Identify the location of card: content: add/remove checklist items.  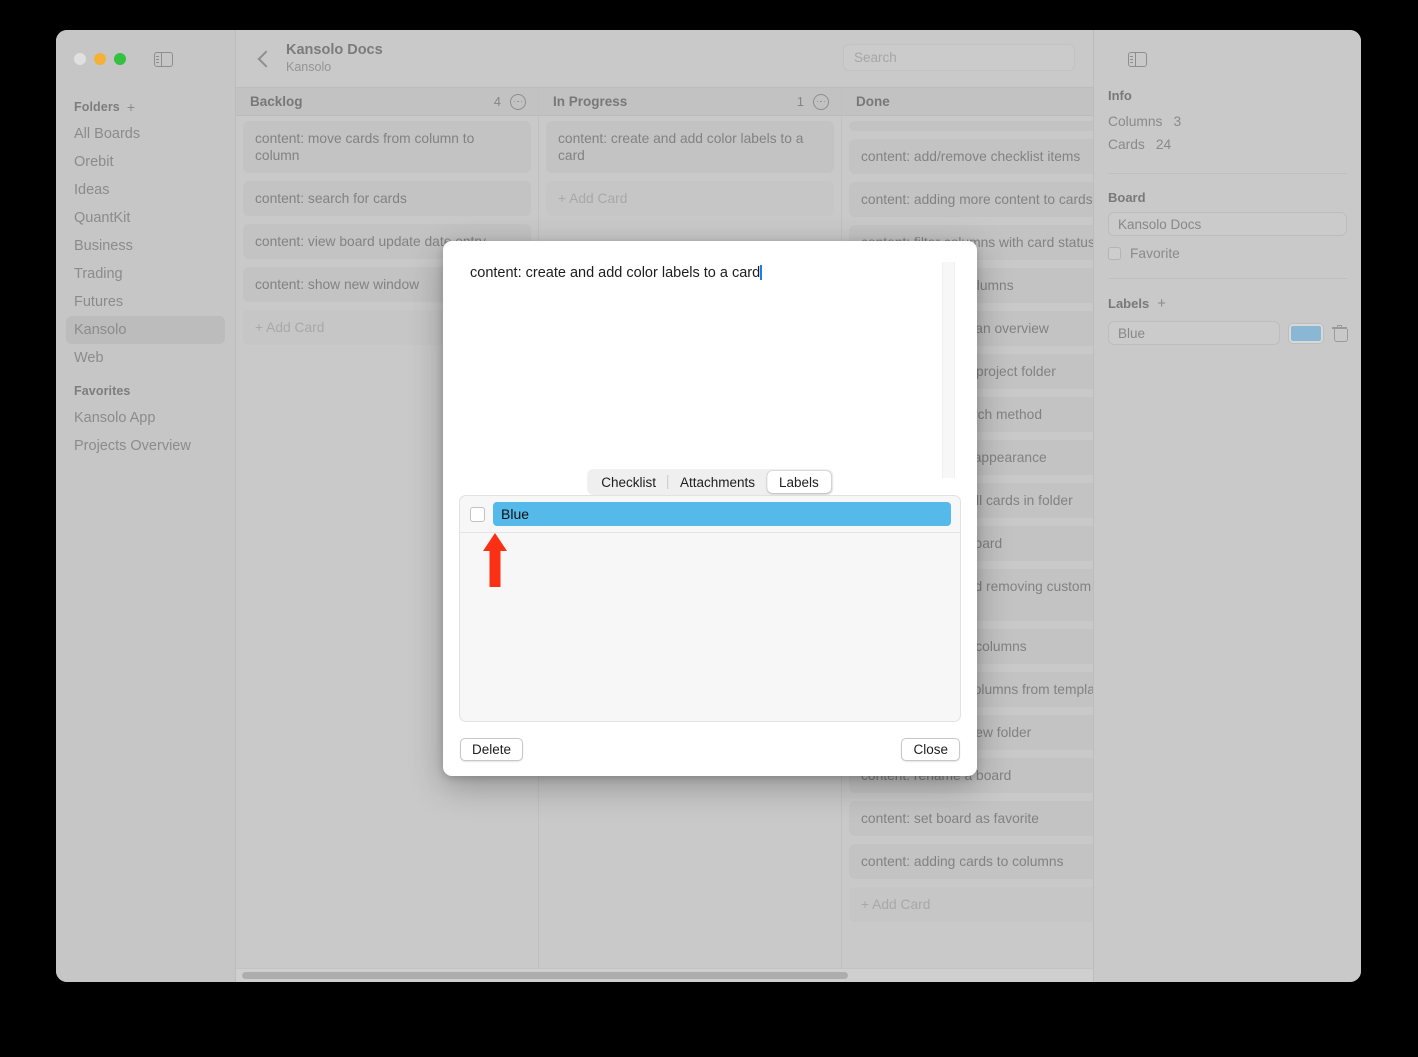
(971, 156).